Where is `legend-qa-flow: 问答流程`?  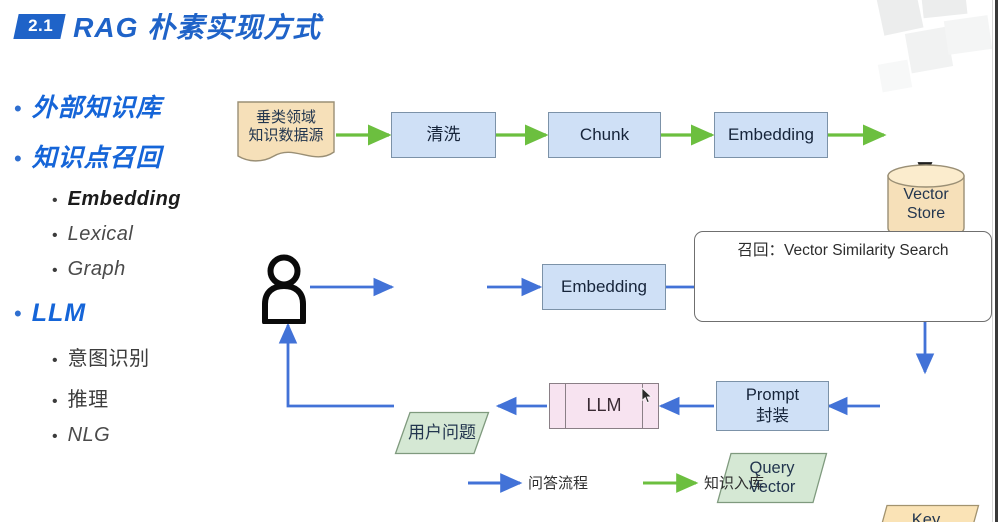
legend-qa-flow: 问答流程 is located at coordinates (558, 482).